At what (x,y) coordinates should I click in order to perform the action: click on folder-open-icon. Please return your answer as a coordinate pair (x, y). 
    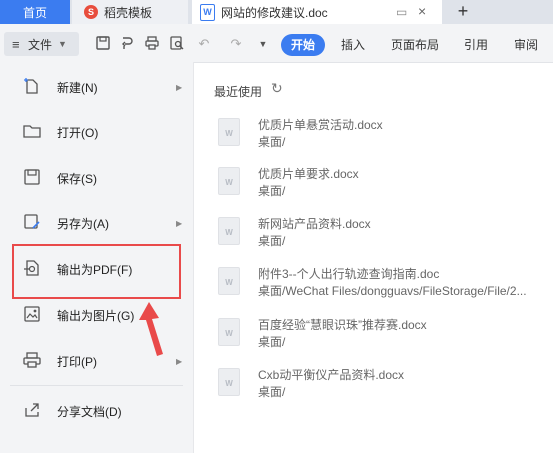
    Looking at the image, I should click on (32, 132).